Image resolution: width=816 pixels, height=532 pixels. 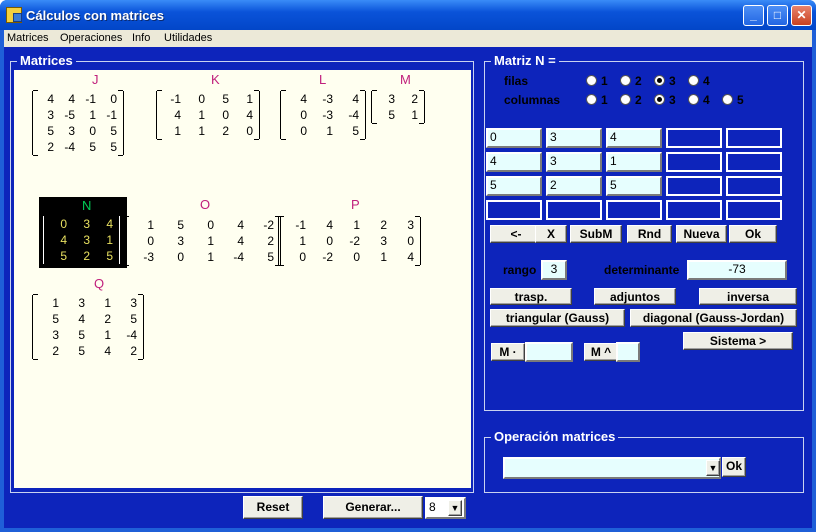 I want to click on clear-button: X, so click(x=551, y=234).